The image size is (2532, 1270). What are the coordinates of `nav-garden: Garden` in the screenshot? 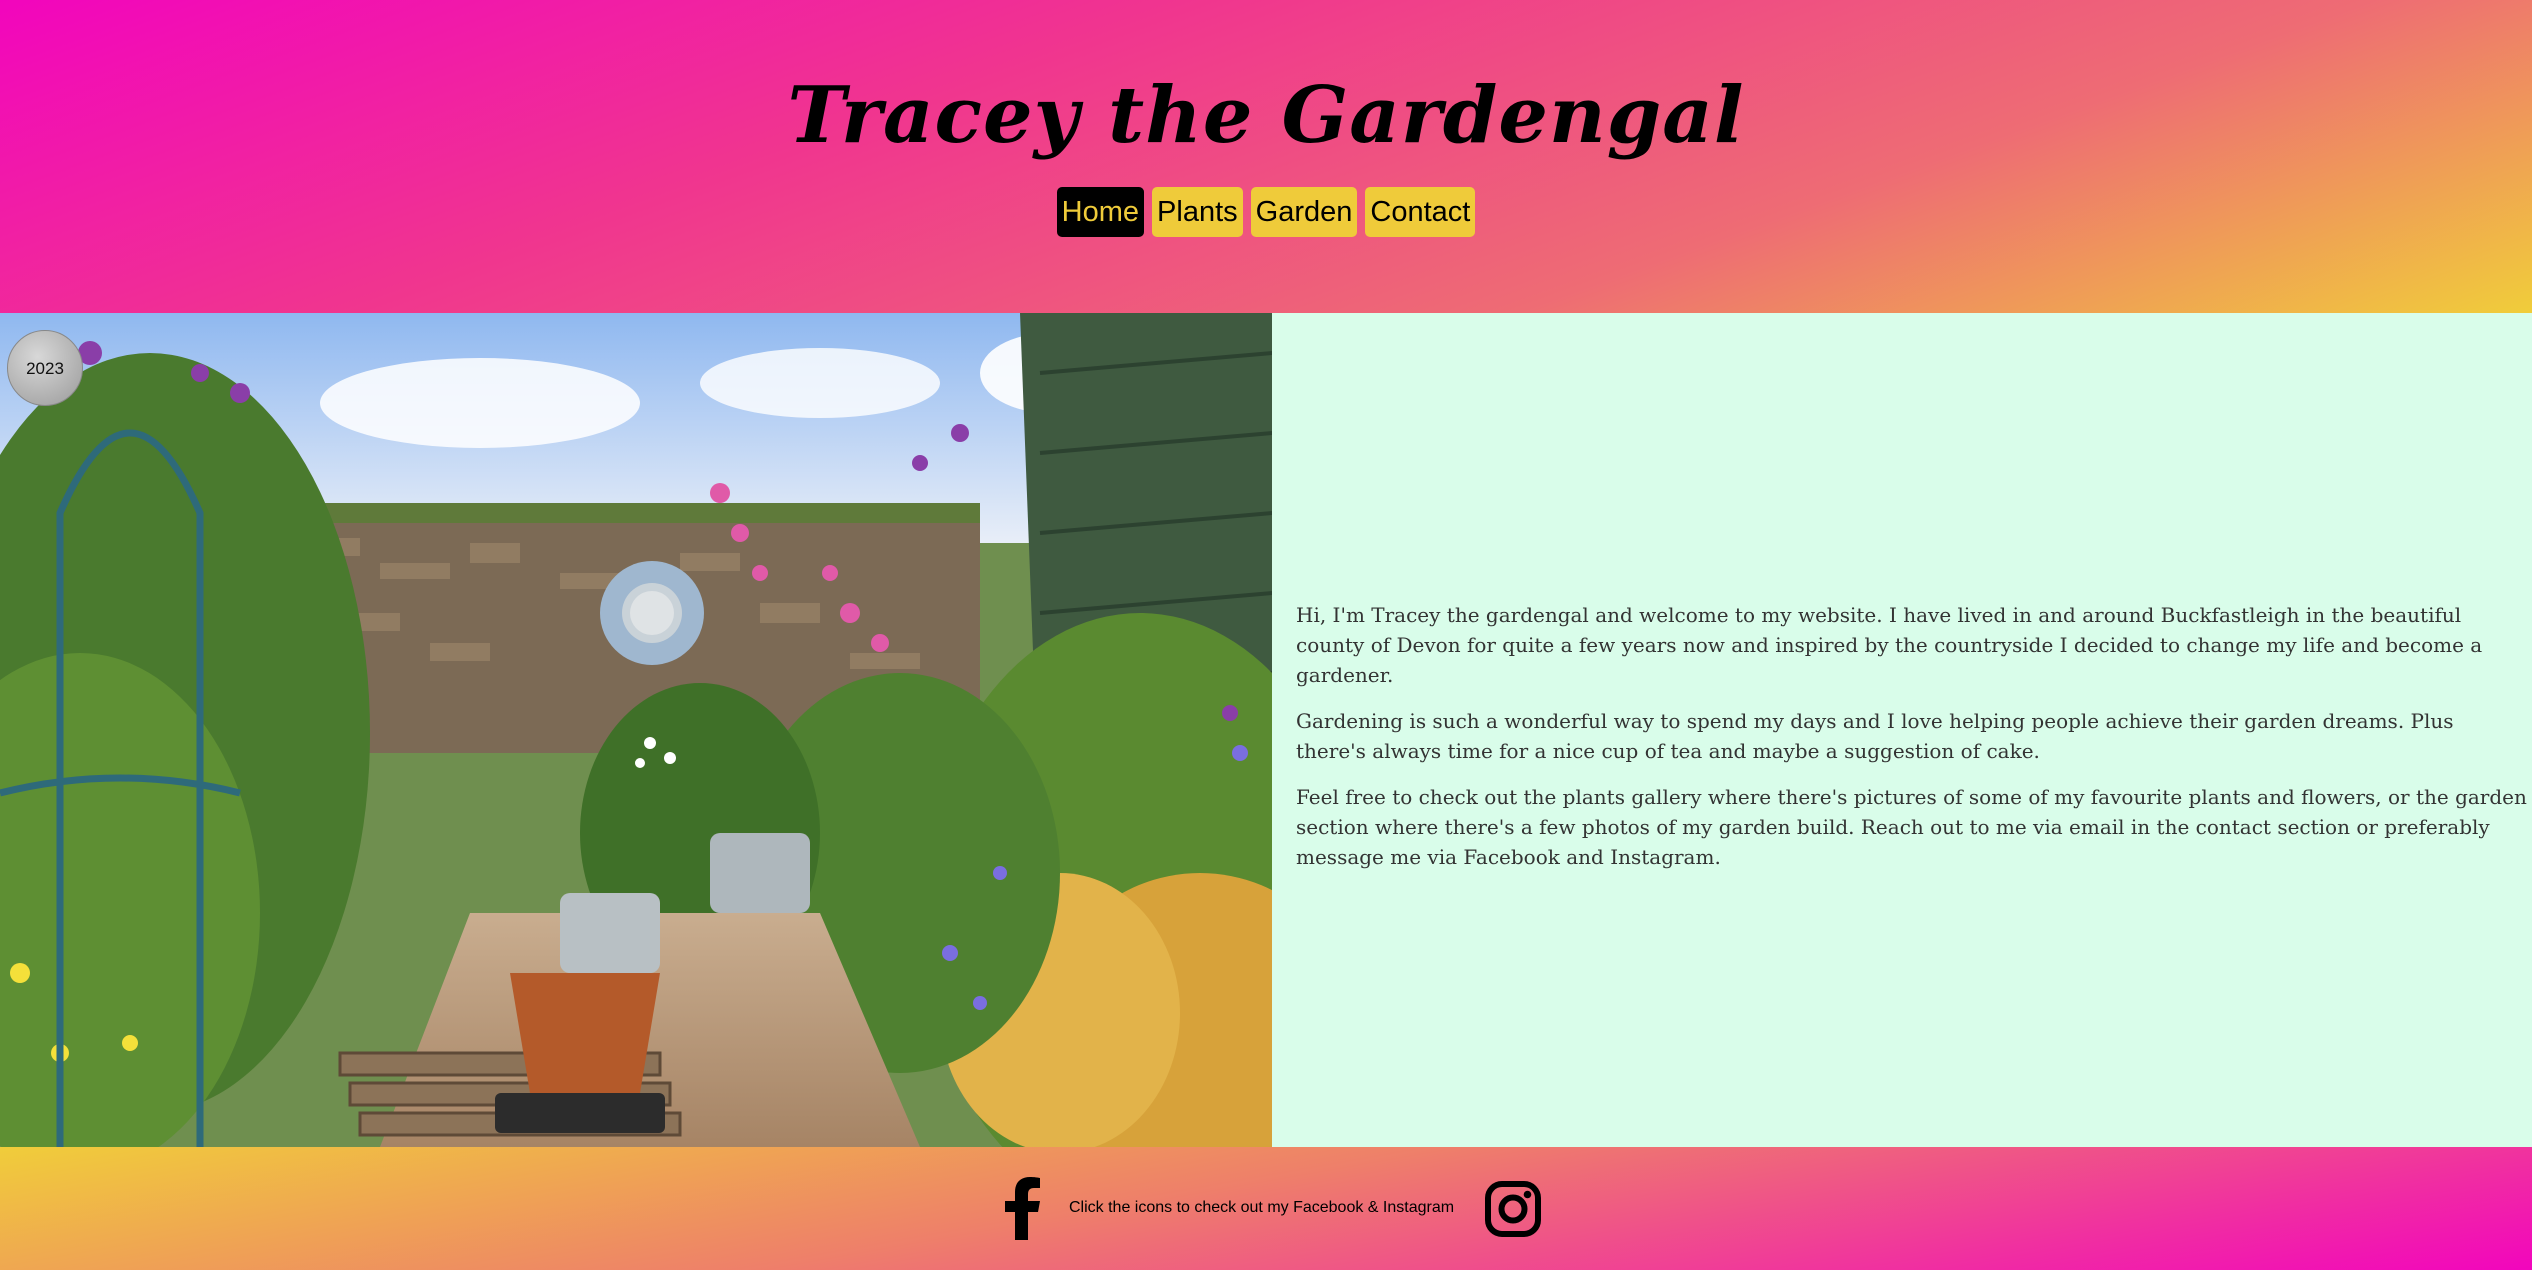 It's located at (1304, 212).